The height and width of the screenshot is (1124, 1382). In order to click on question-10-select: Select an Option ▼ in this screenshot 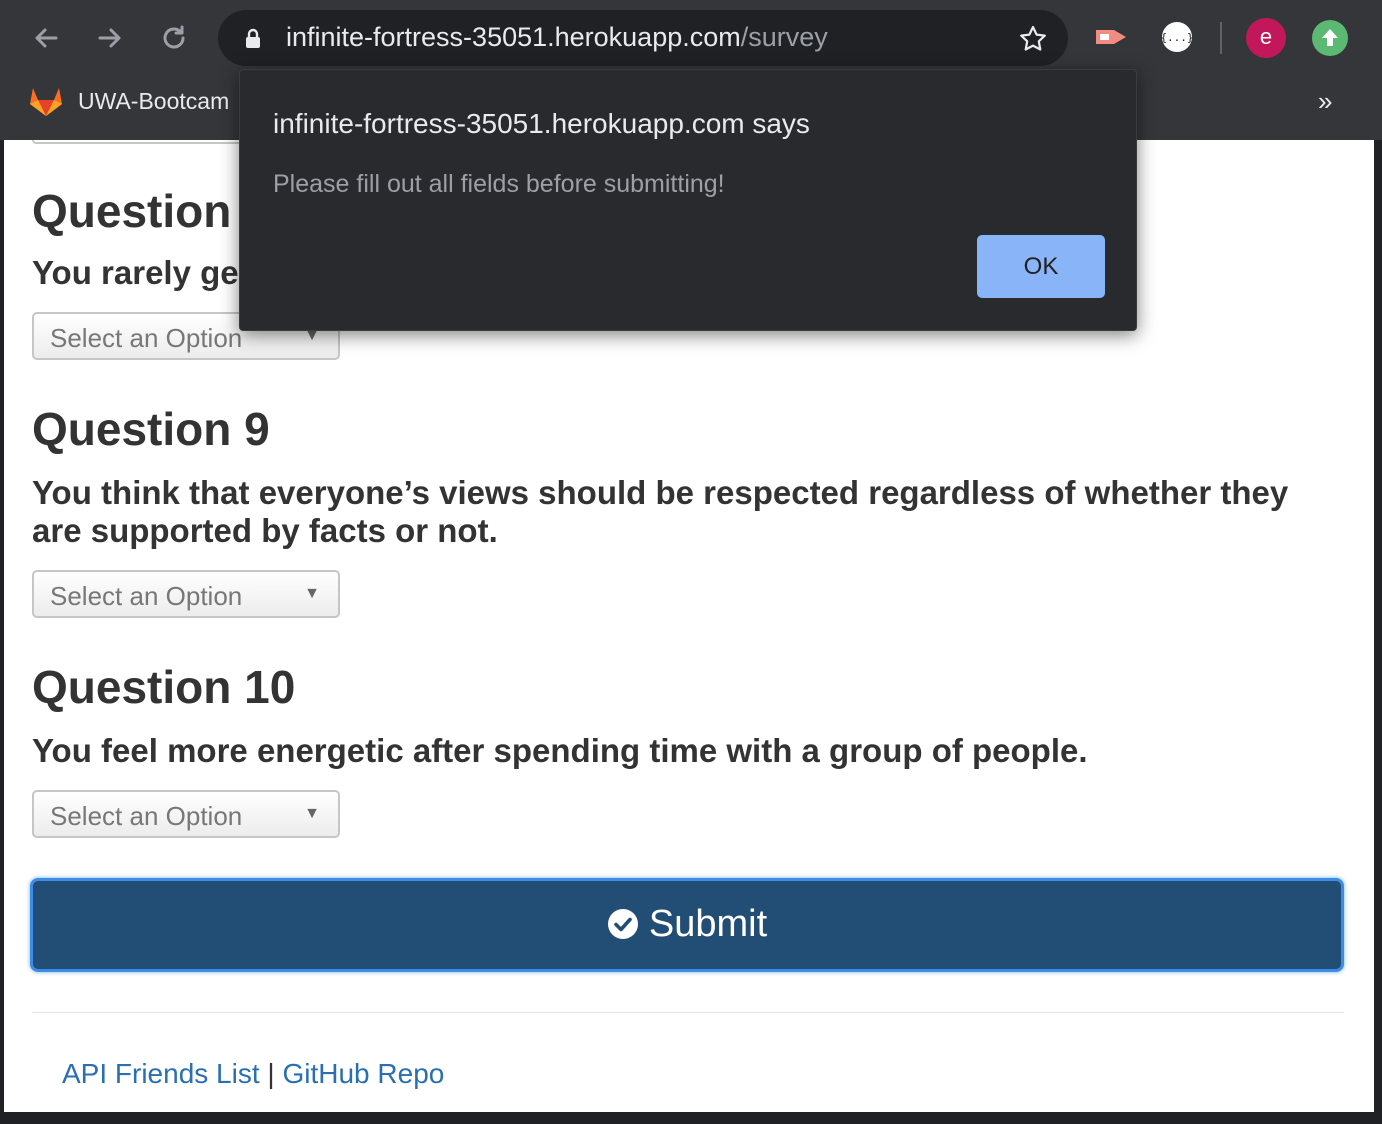, I will do `click(186, 814)`.